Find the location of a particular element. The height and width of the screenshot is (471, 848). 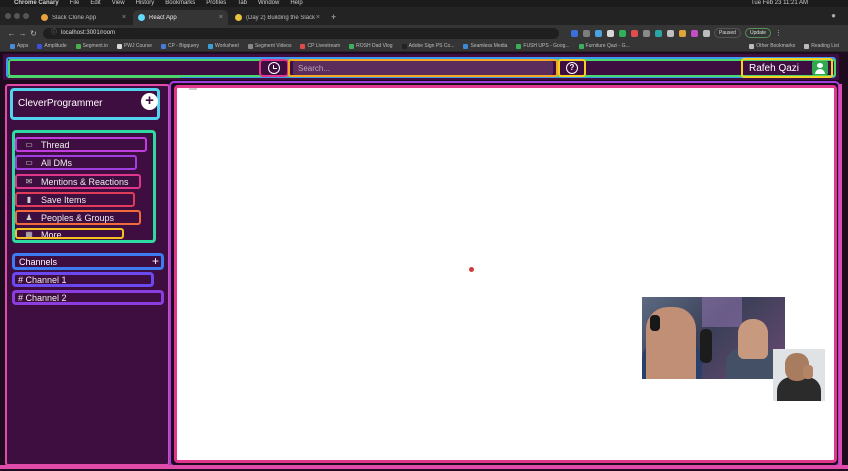

address-bar: ⓘ localhost:3001/room is located at coordinates (301, 33).